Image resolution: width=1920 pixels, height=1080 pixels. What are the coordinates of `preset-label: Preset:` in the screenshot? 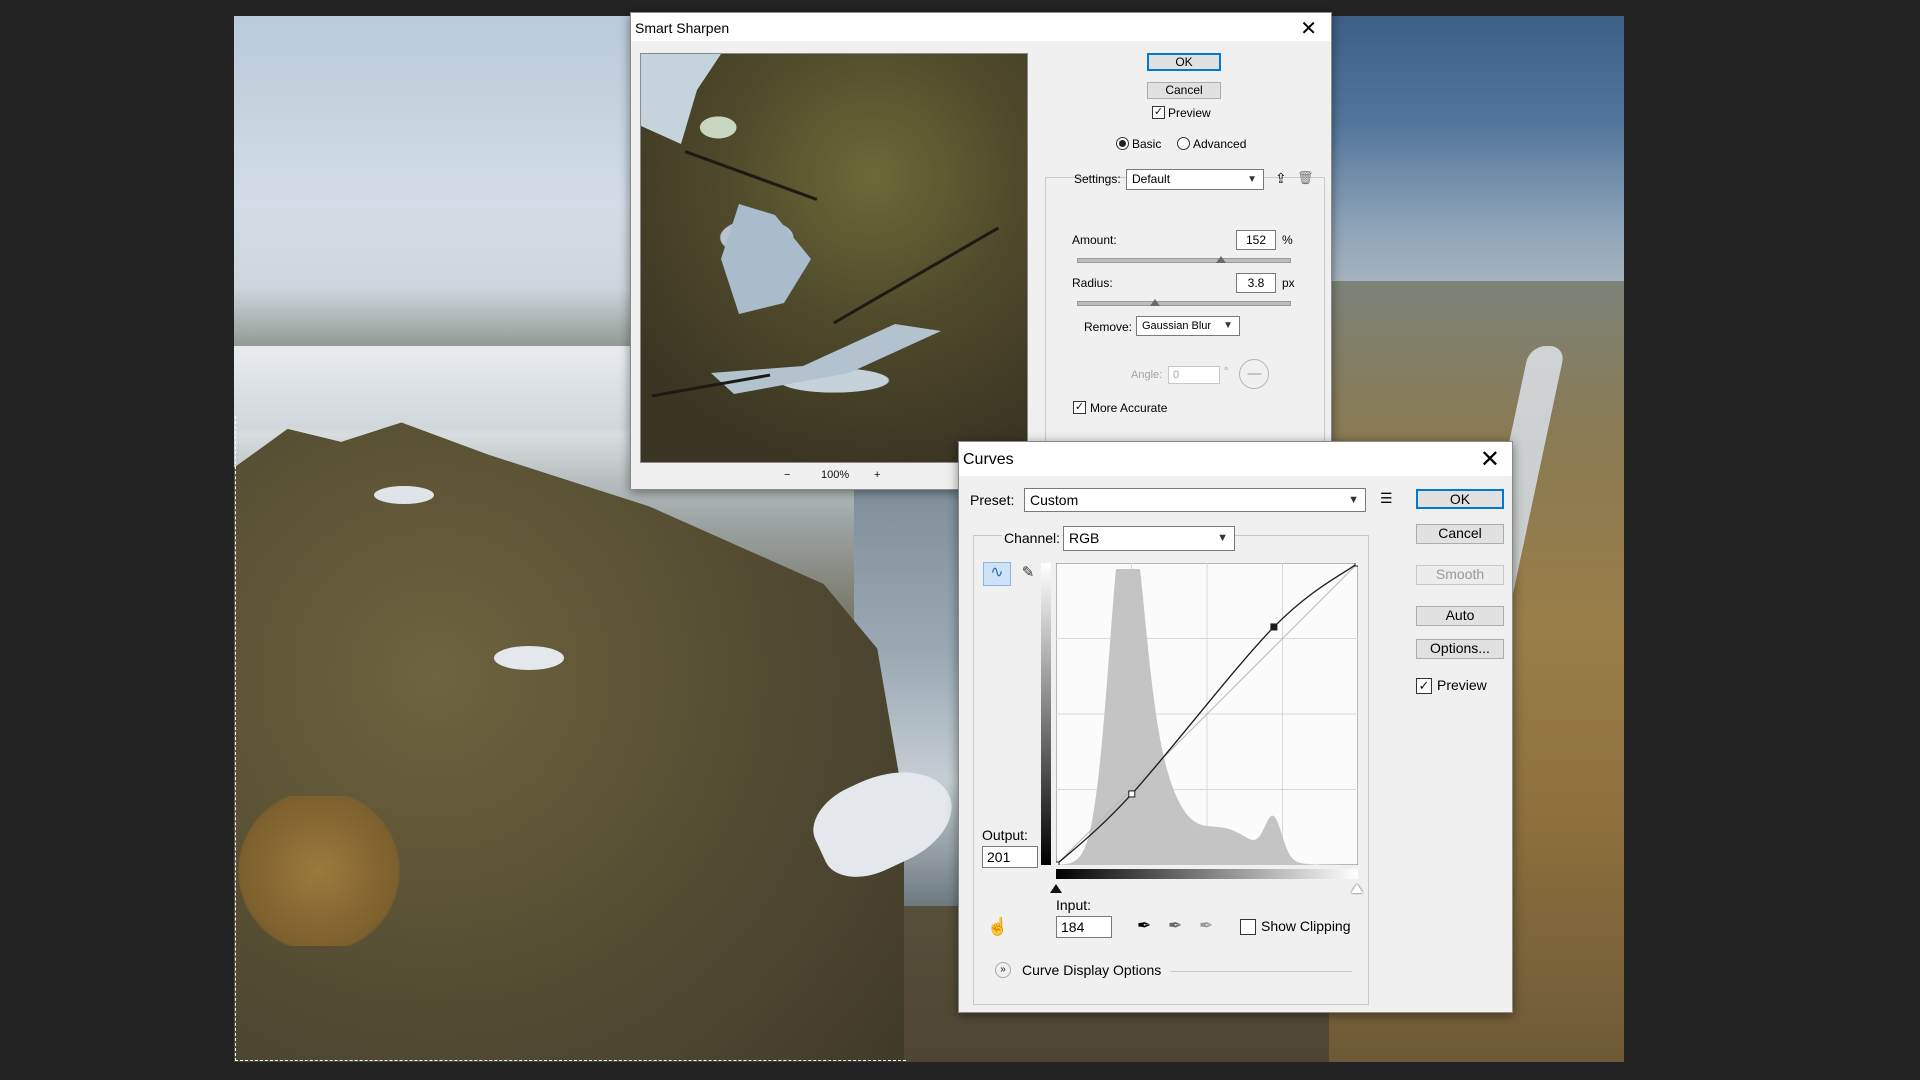 It's located at (992, 500).